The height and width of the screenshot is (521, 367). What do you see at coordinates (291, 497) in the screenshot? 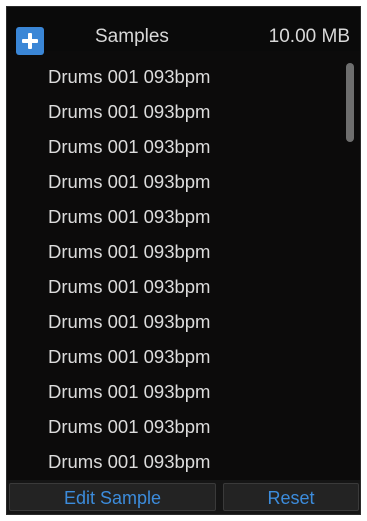
I see `reset-button: Reset` at bounding box center [291, 497].